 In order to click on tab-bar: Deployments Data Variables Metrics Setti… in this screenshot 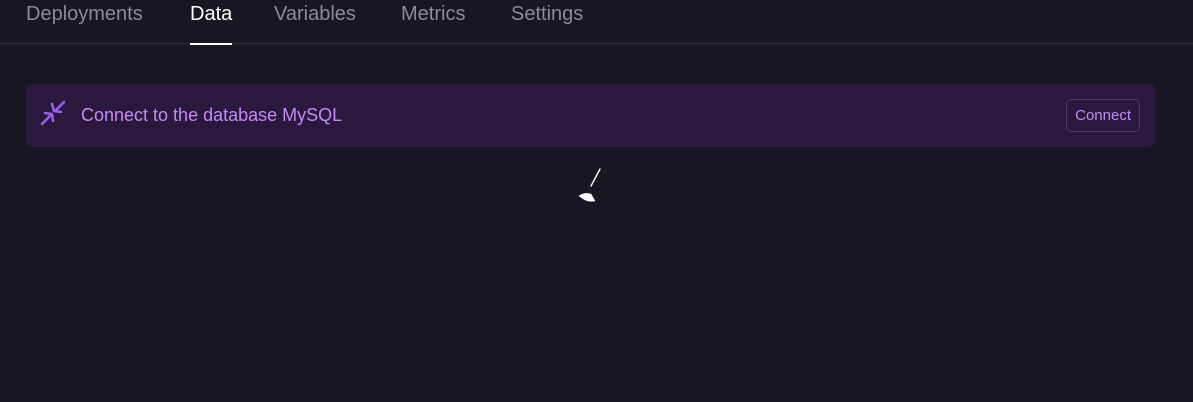, I will do `click(596, 22)`.